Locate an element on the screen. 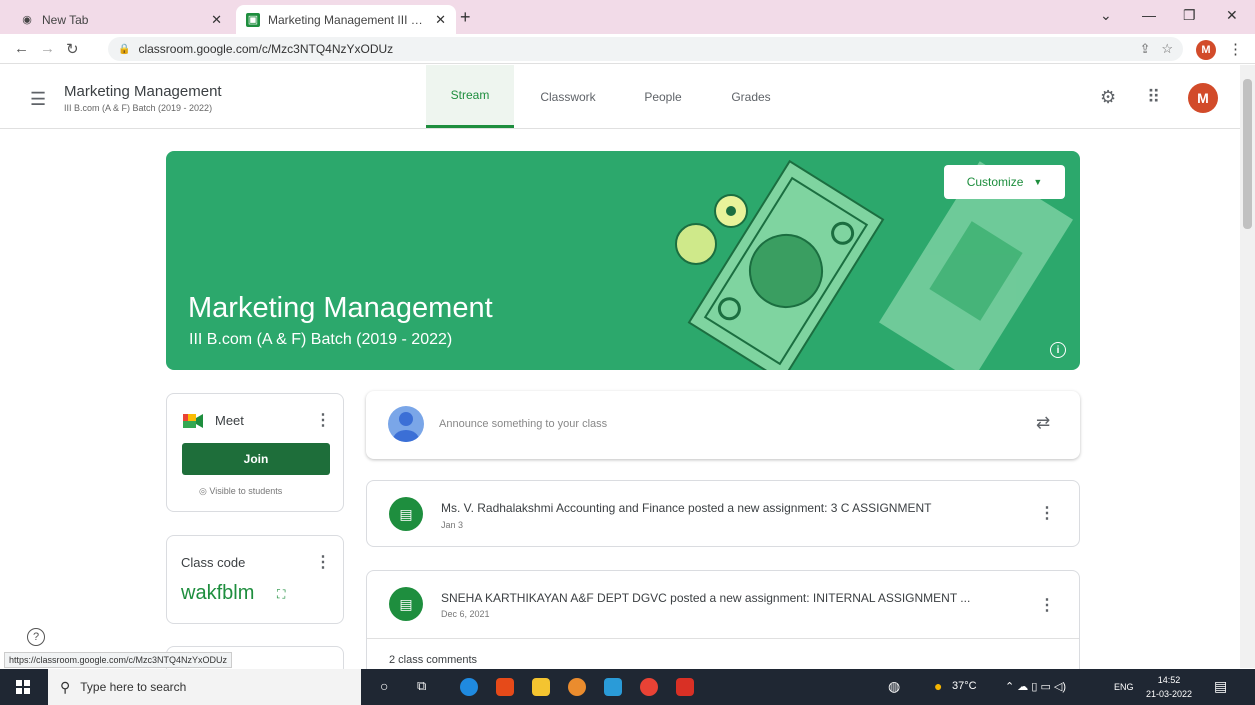 This screenshot has width=1255, height=705. back-icon: ← is located at coordinates (21, 48).